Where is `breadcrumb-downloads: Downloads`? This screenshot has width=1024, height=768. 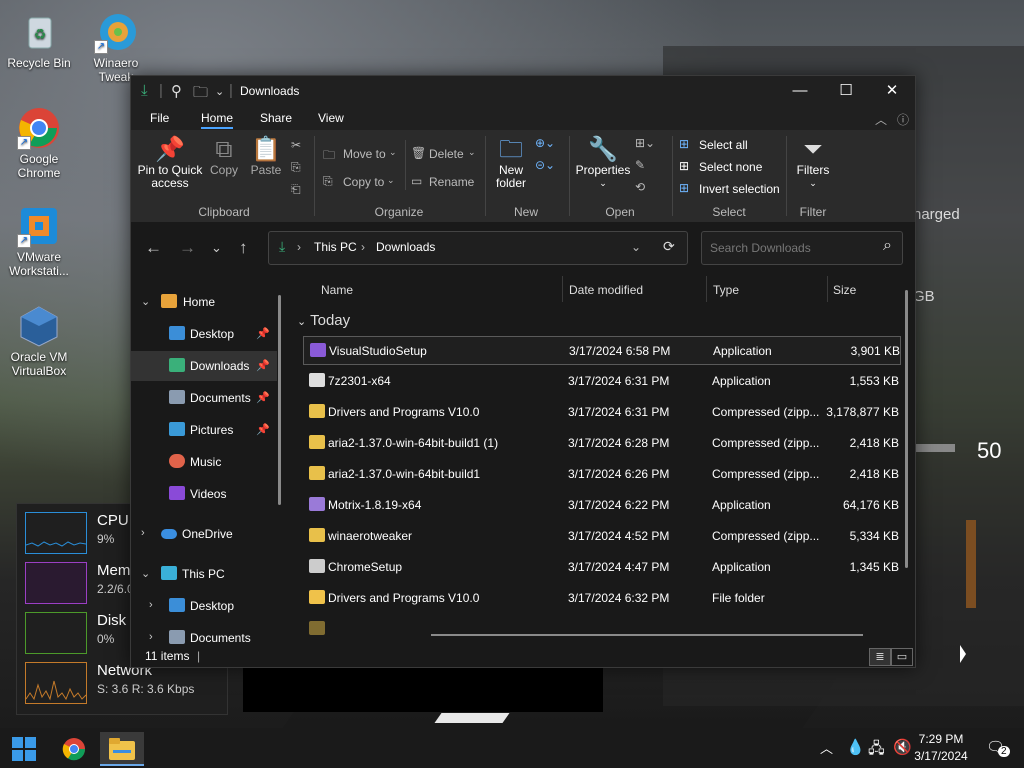
breadcrumb-downloads: Downloads is located at coordinates (405, 247).